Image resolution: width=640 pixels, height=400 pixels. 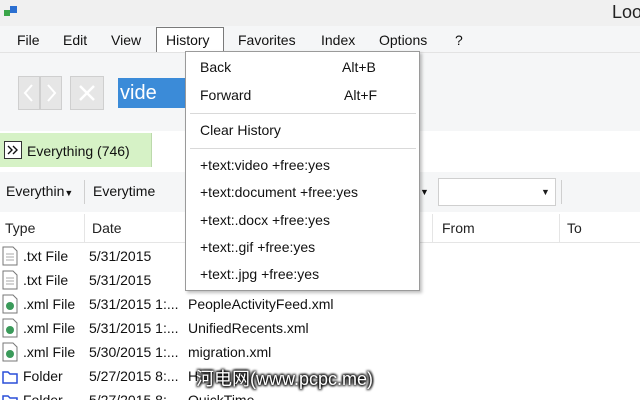 I want to click on expand-icon, so click(x=13, y=150).